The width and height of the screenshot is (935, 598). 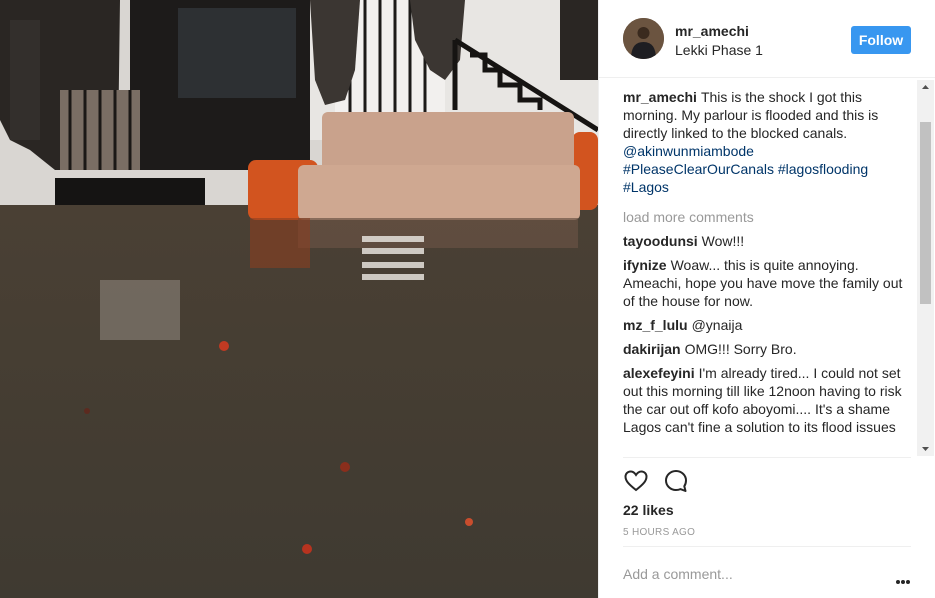 I want to click on comment-text: OMG!!! Sorry Bro., so click(x=740, y=349).